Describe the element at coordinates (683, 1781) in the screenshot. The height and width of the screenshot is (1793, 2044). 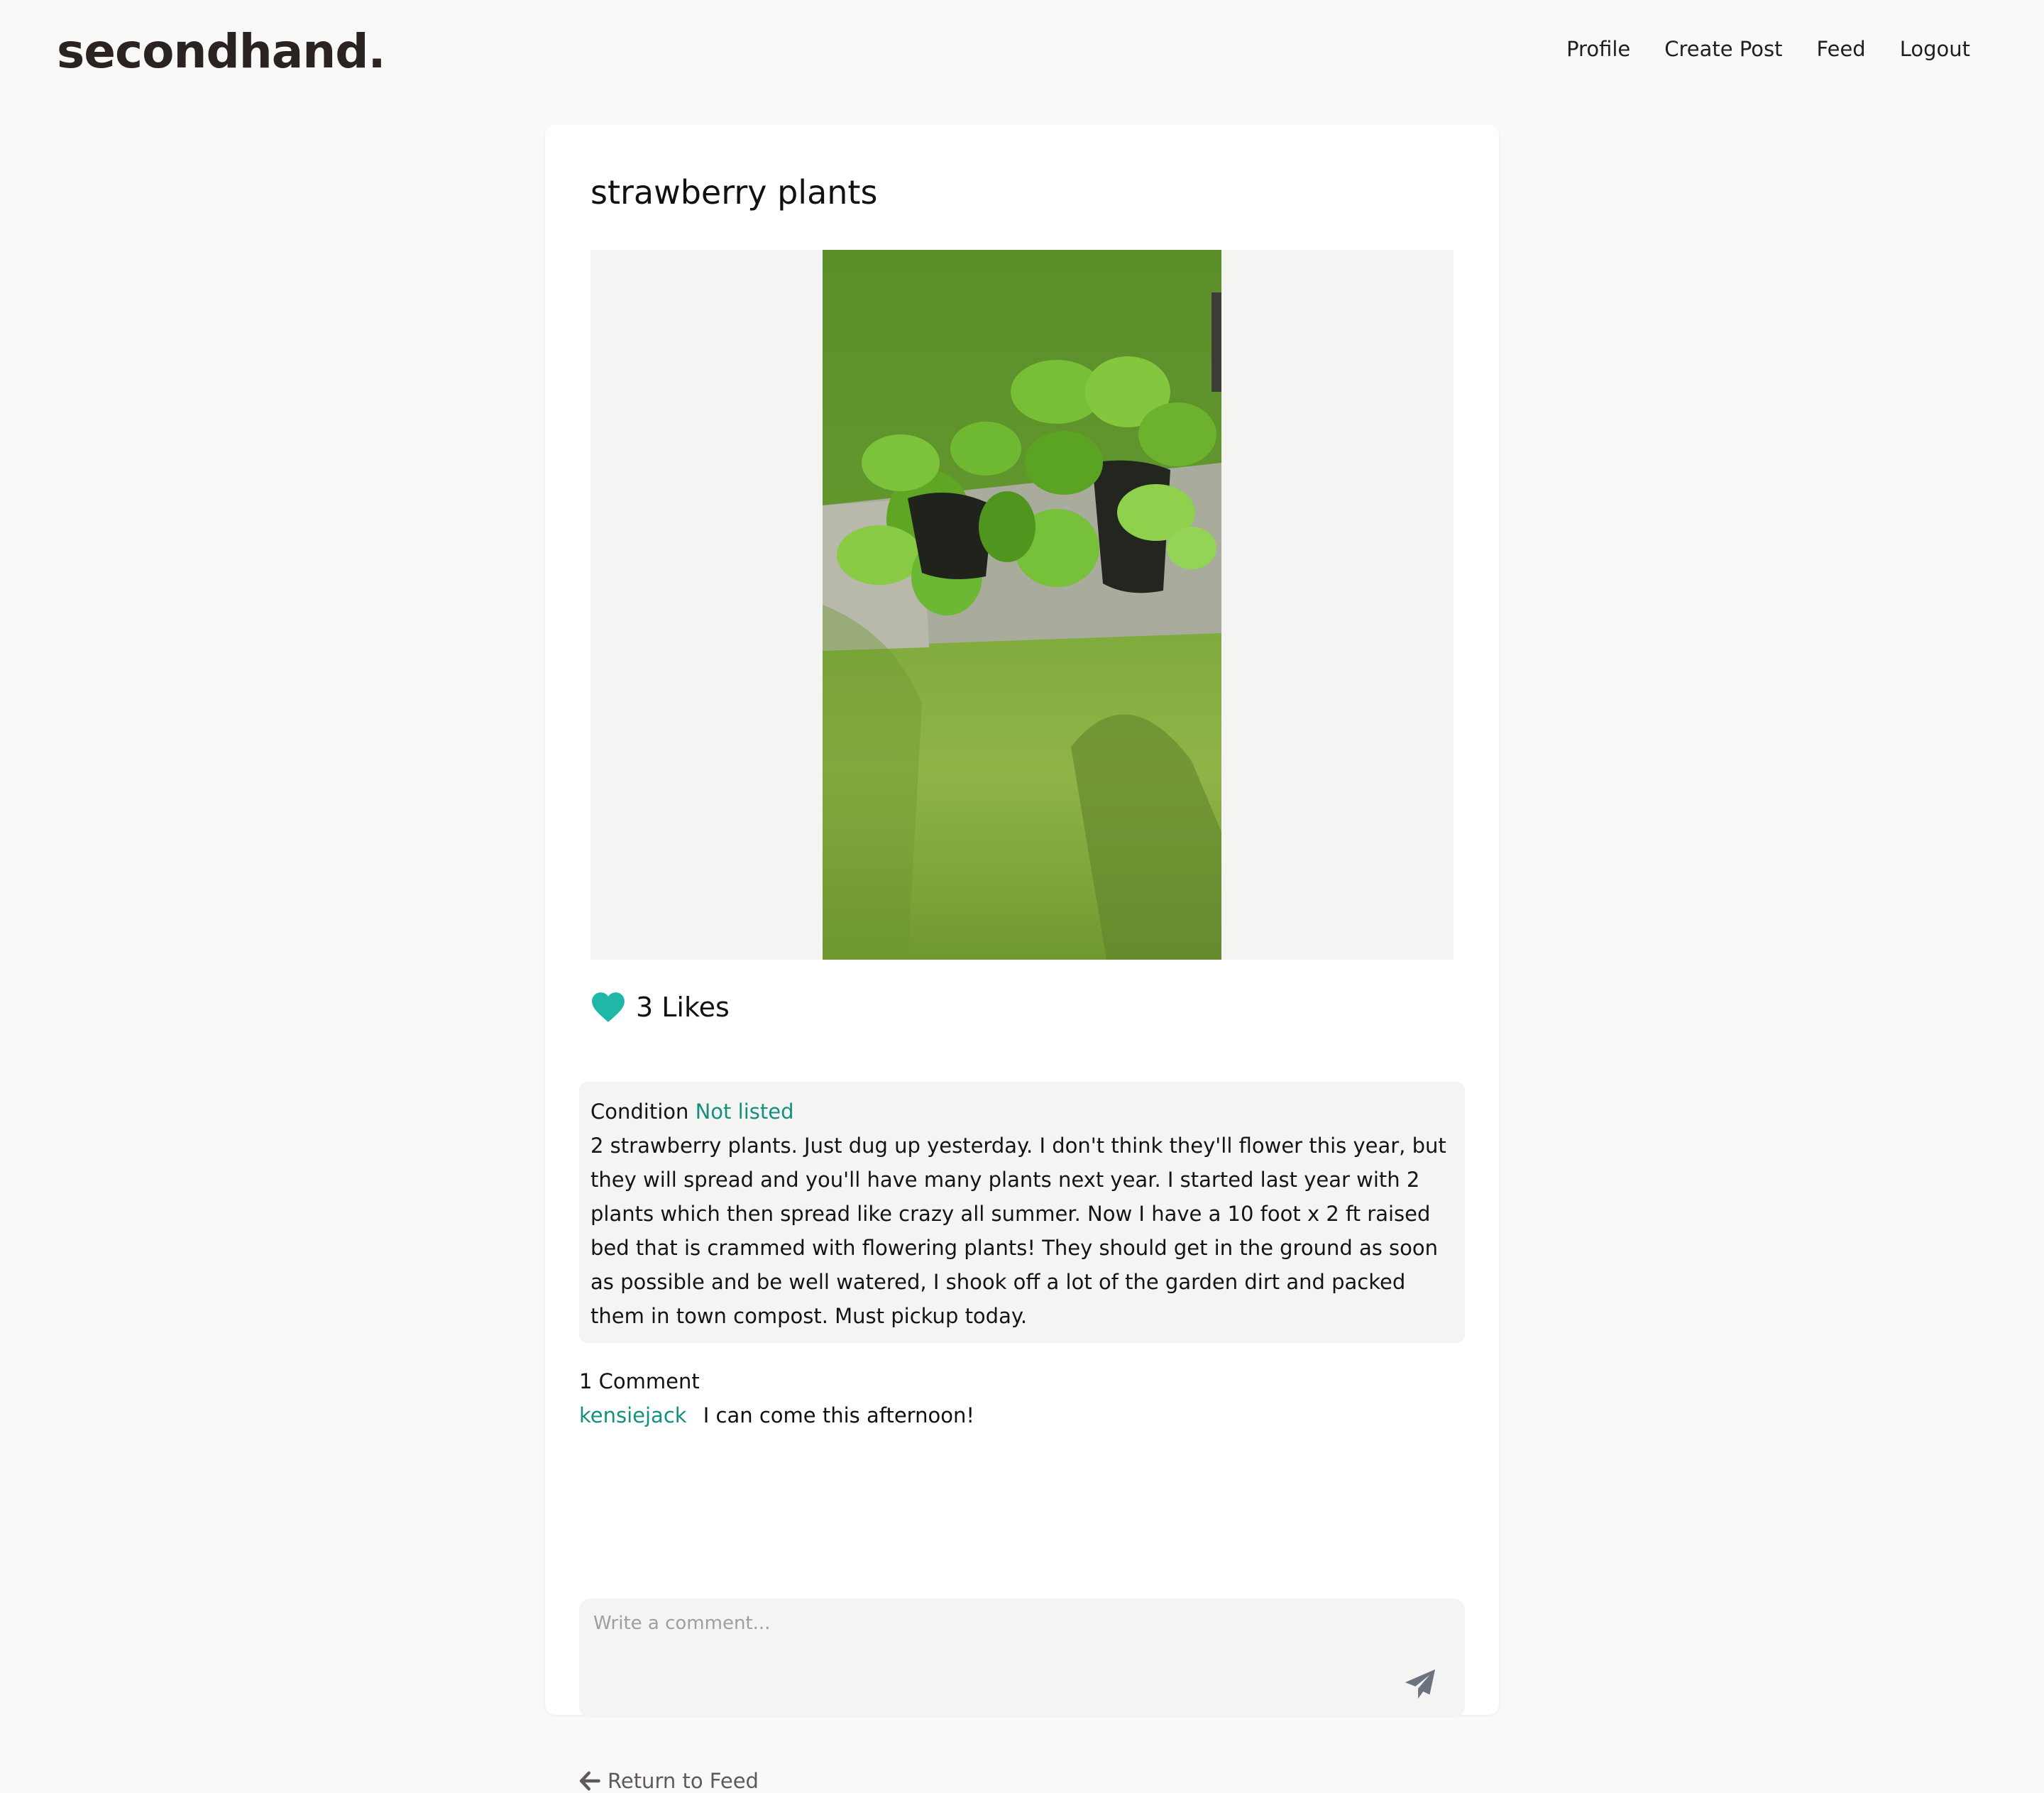
I see `return-to-feed-label: Return to Feed` at that location.